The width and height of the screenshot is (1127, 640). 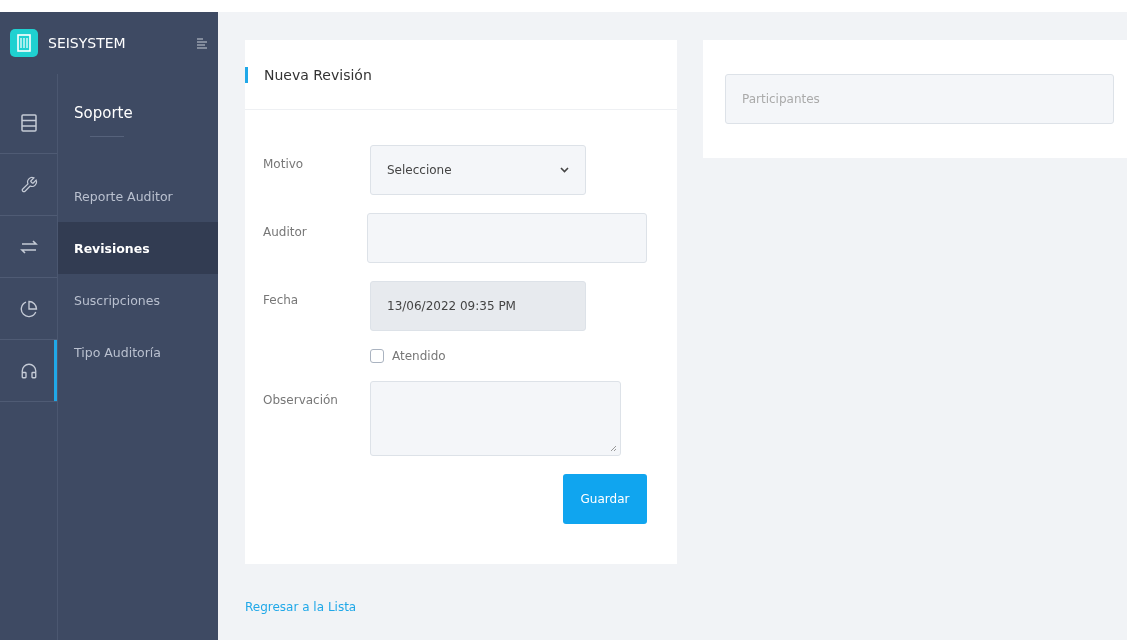 What do you see at coordinates (138, 352) in the screenshot?
I see `submenu-item: Tipo Auditoría` at bounding box center [138, 352].